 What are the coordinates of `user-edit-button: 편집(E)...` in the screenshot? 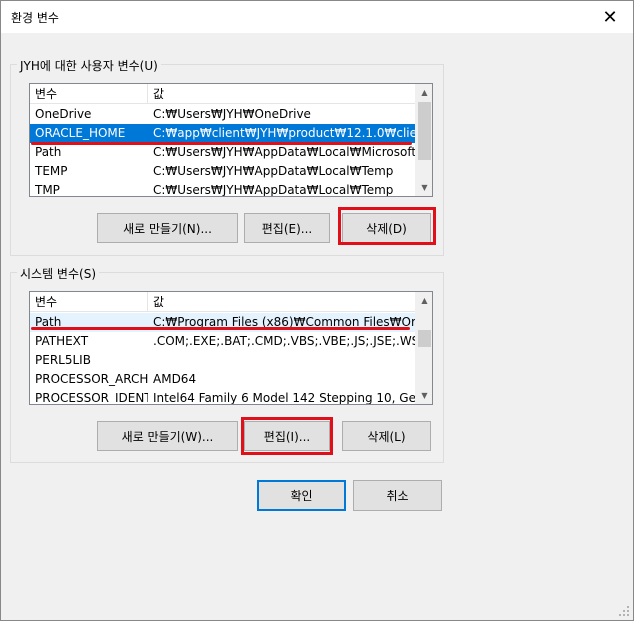 It's located at (287, 228).